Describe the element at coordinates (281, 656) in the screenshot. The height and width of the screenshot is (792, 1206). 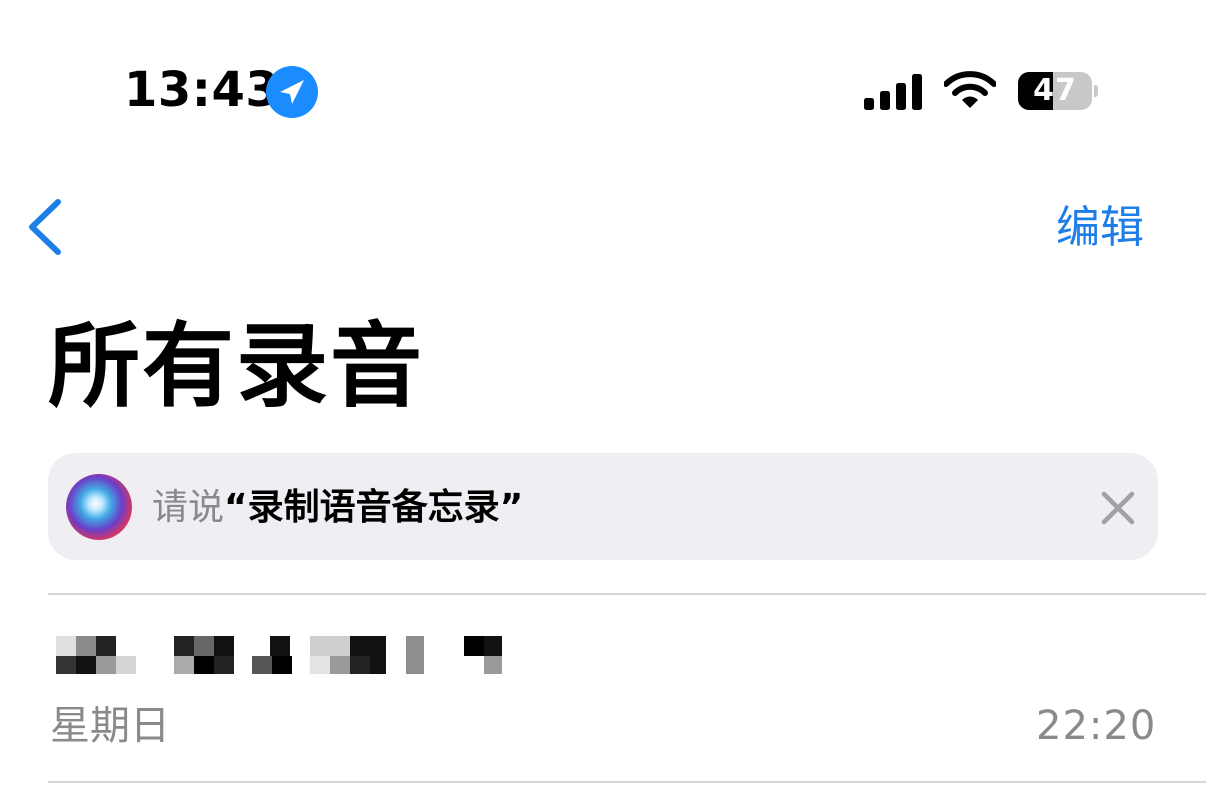
I see `recording-title-redacted` at that location.